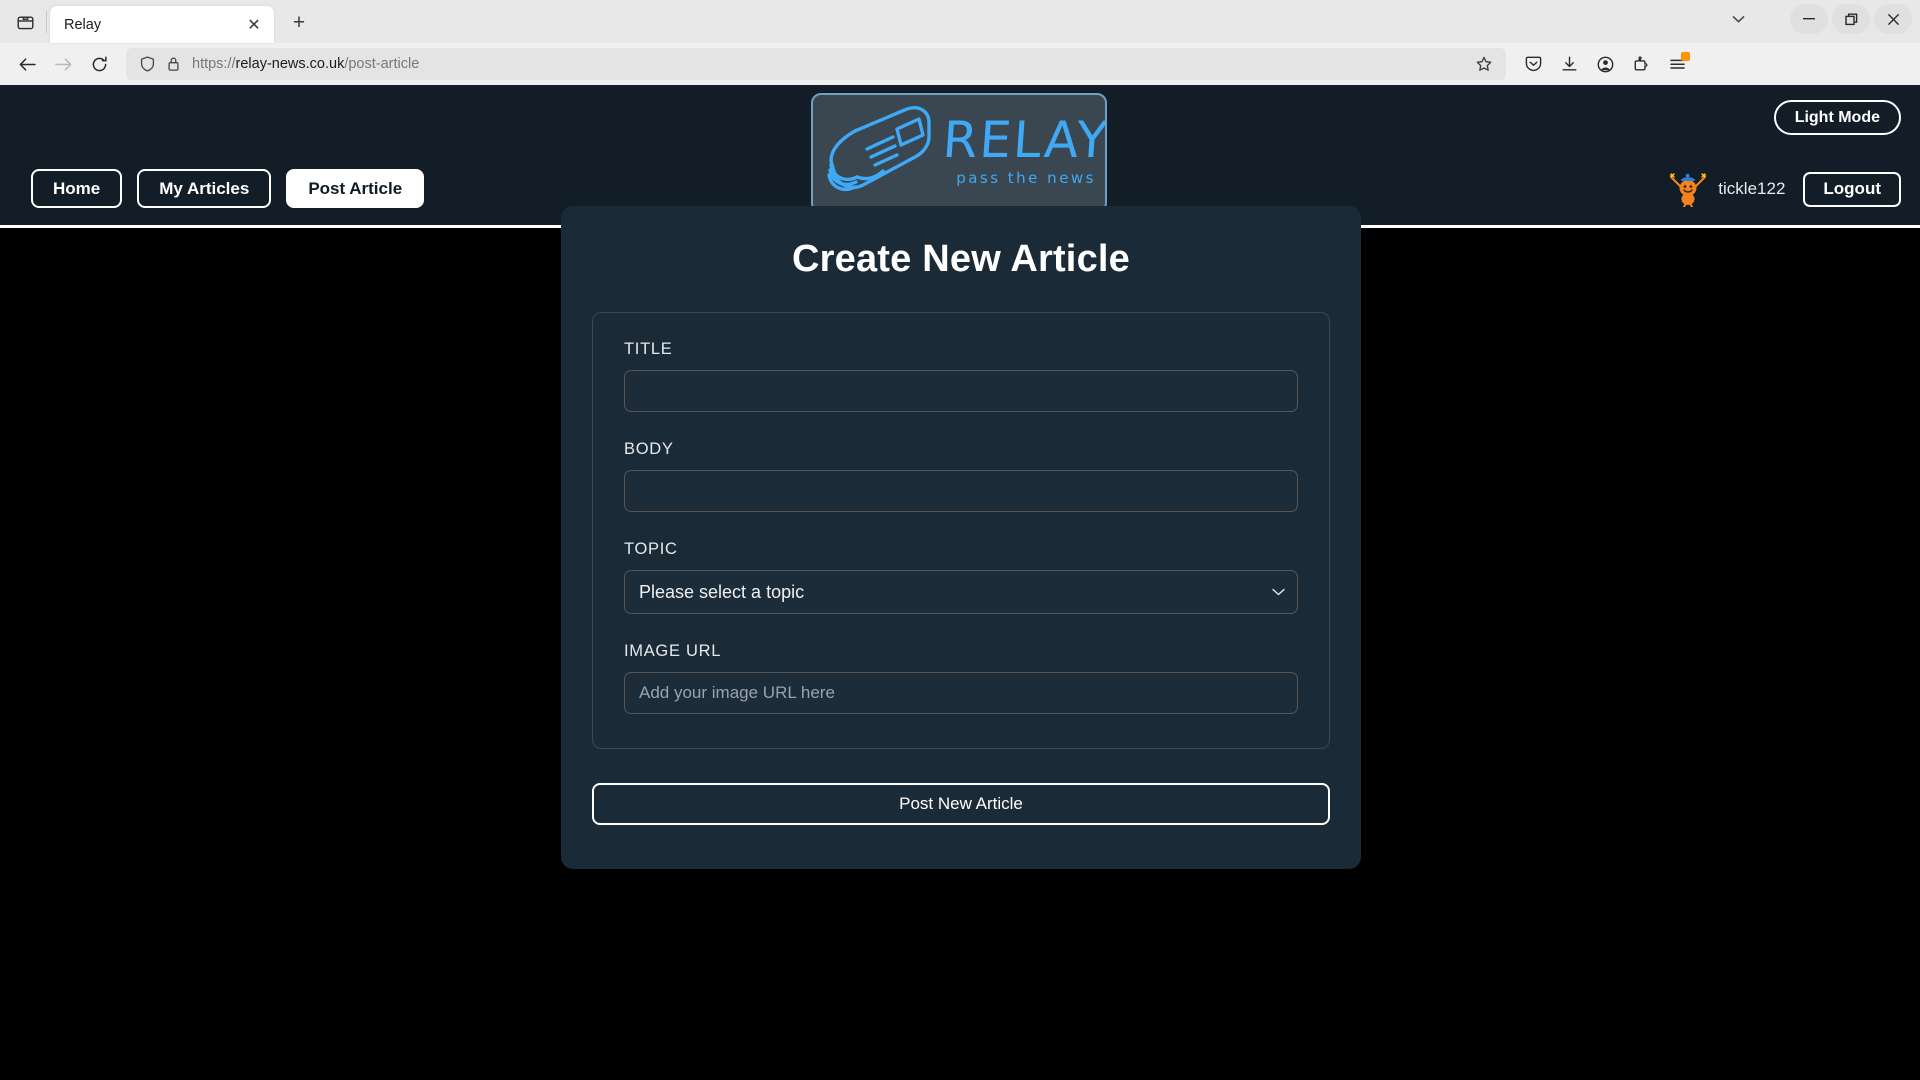  What do you see at coordinates (1677, 64) in the screenshot?
I see `hamburger-menu-icon` at bounding box center [1677, 64].